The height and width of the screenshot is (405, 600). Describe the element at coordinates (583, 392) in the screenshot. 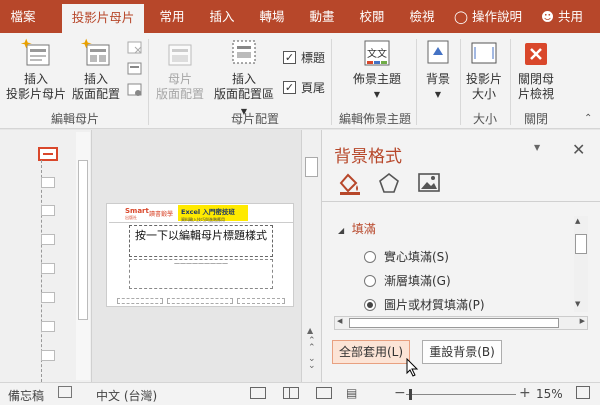

I see `fit-to-window-icon` at that location.